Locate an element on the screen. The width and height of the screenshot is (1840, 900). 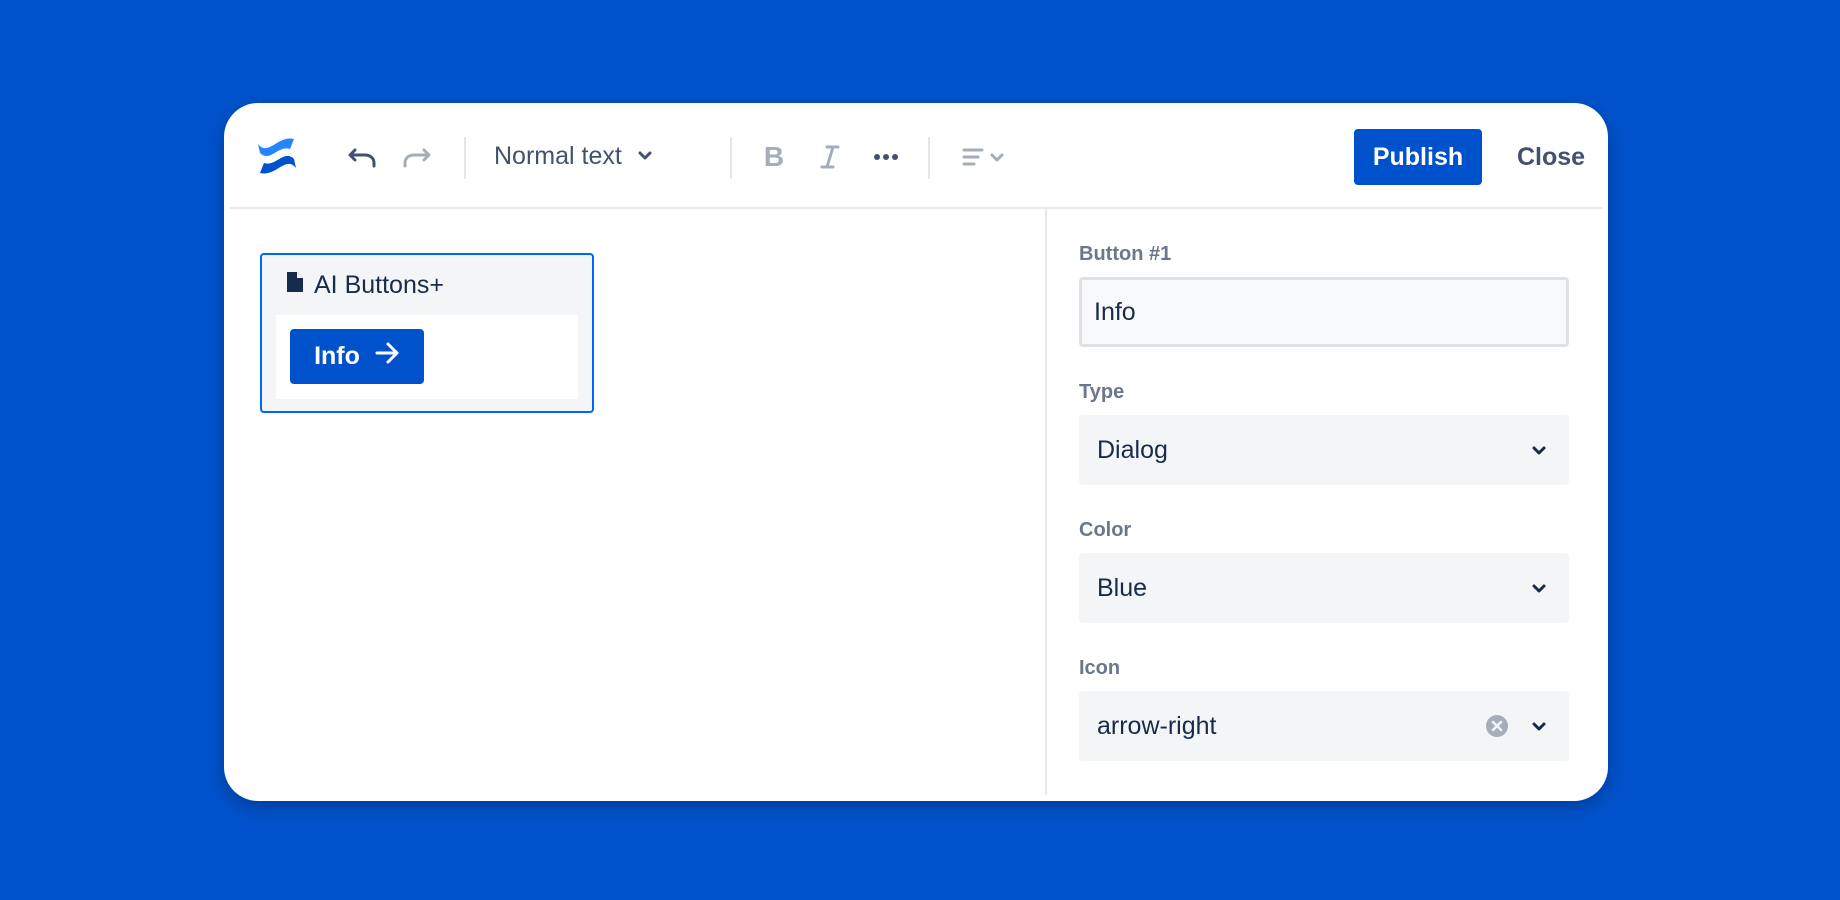
macro-preview: Info is located at coordinates (427, 357).